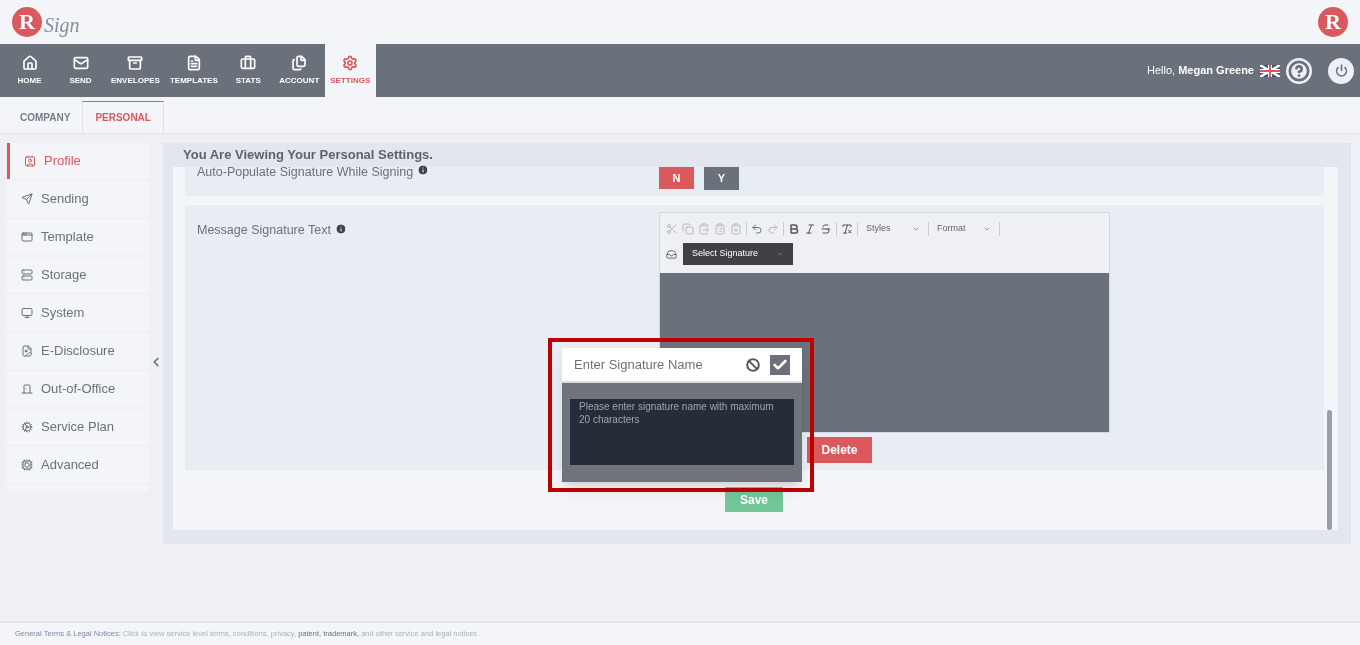 This screenshot has width=1360, height=645. I want to click on sidebar-item: Profile, so click(78, 161).